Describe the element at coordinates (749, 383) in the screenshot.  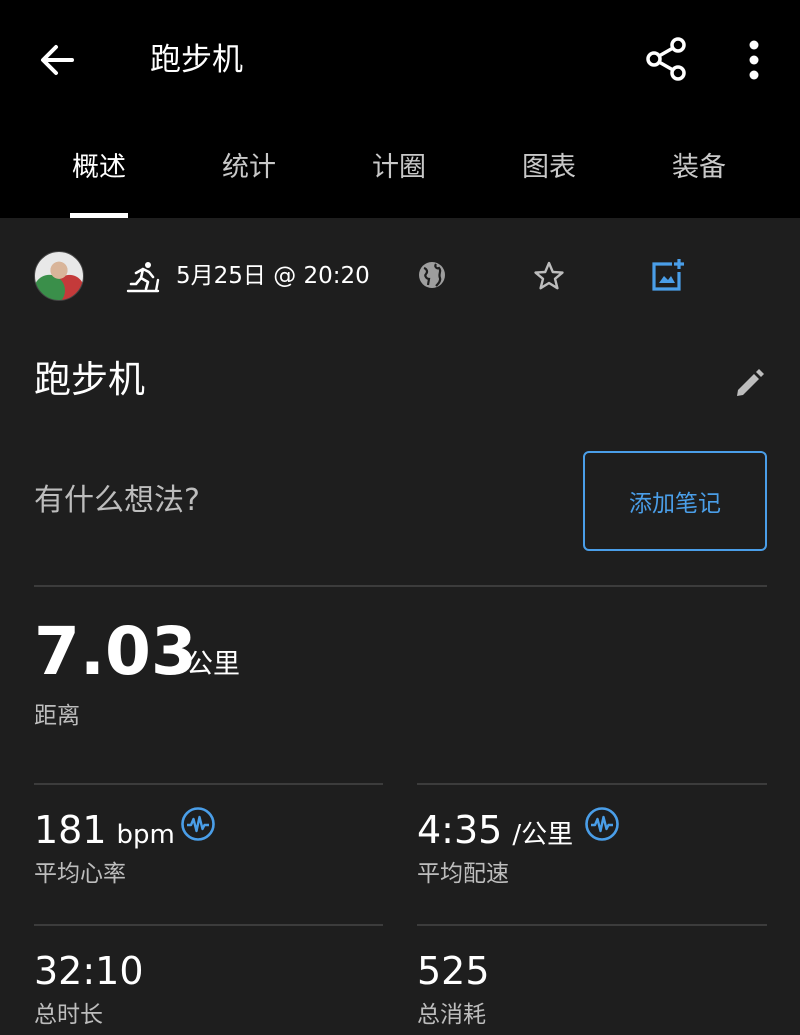
I see `edit-pencil-icon` at that location.